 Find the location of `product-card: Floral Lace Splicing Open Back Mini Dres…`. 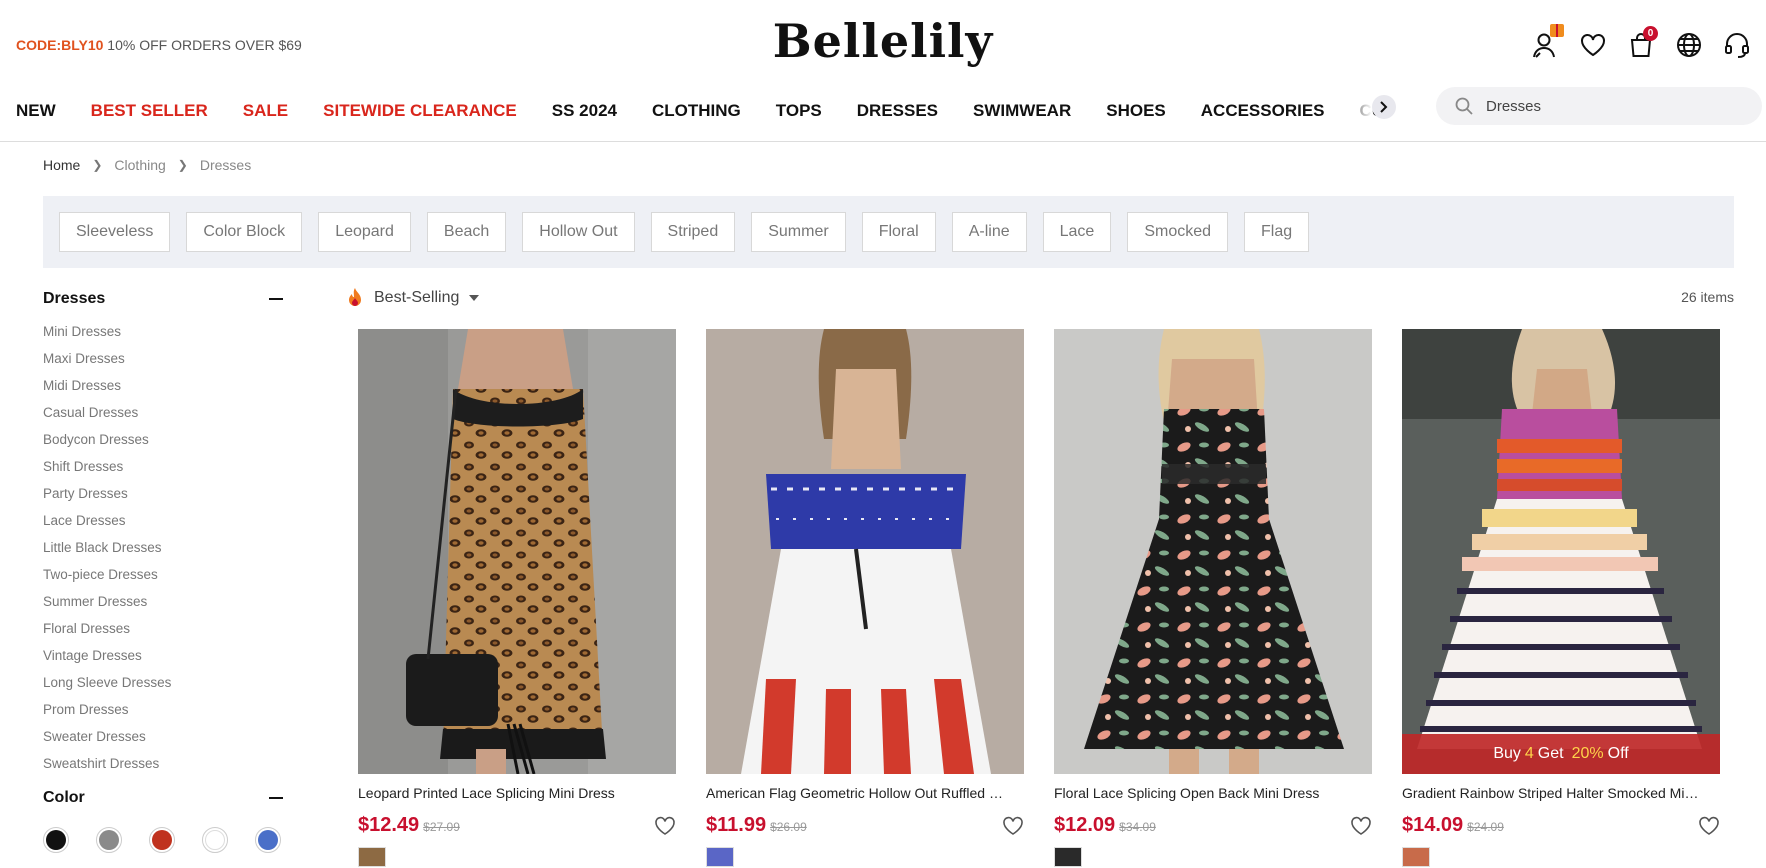

product-card: Floral Lace Splicing Open Back Mini Dres… is located at coordinates (1213, 598).